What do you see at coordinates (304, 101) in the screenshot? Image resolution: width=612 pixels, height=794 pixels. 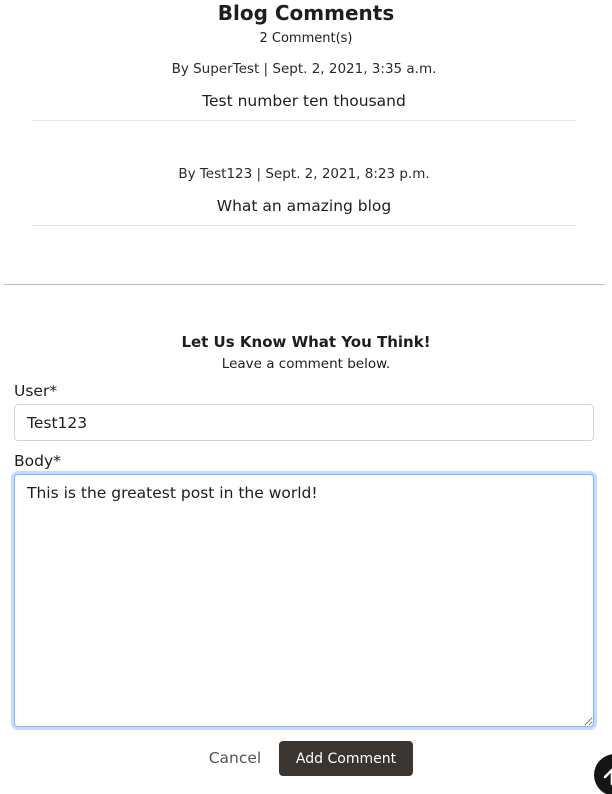 I see `comment-body: Test number ten thousand` at bounding box center [304, 101].